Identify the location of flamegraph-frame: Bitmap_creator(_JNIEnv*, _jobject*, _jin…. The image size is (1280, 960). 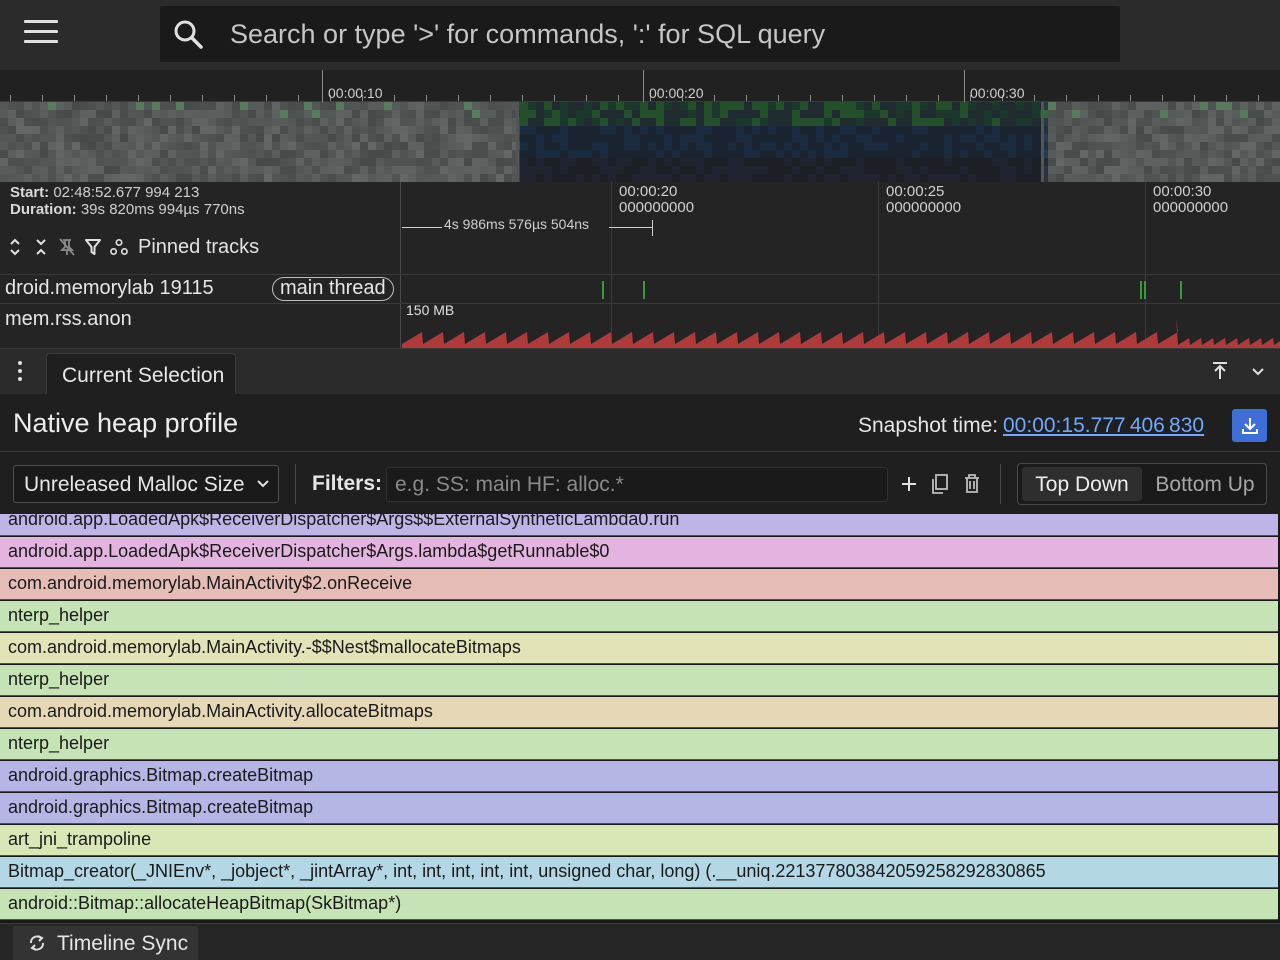
(639, 872).